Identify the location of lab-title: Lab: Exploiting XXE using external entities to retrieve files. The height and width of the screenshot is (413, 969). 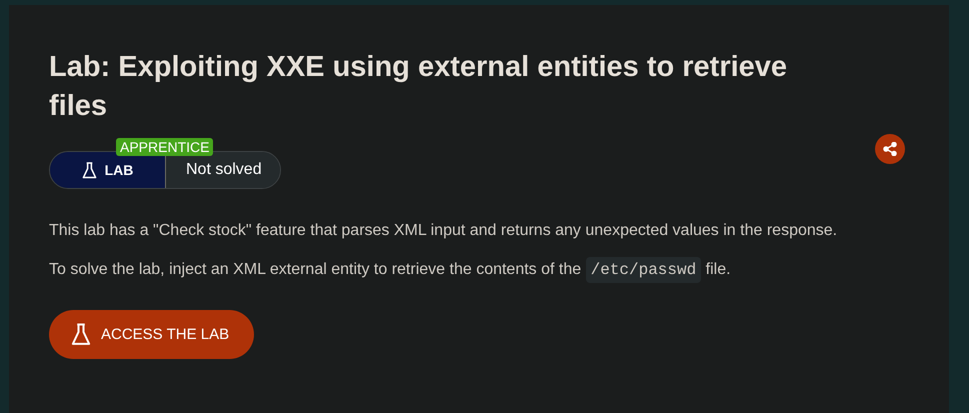
(418, 87).